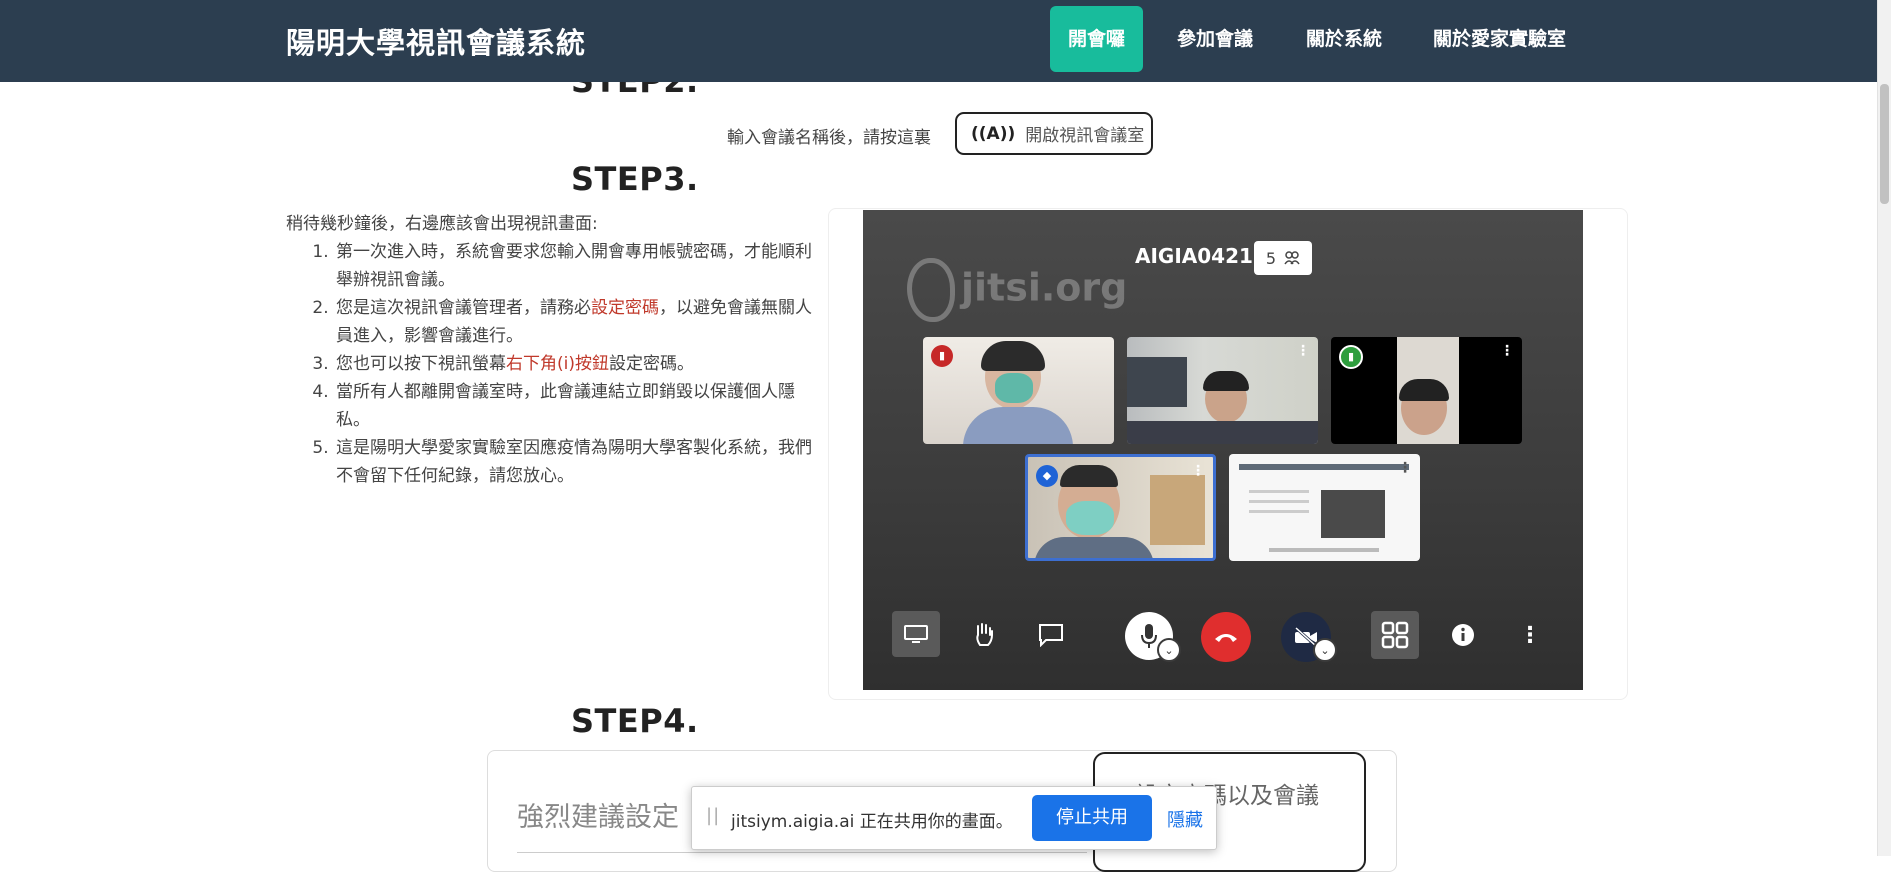  I want to click on divider, so click(802, 852).